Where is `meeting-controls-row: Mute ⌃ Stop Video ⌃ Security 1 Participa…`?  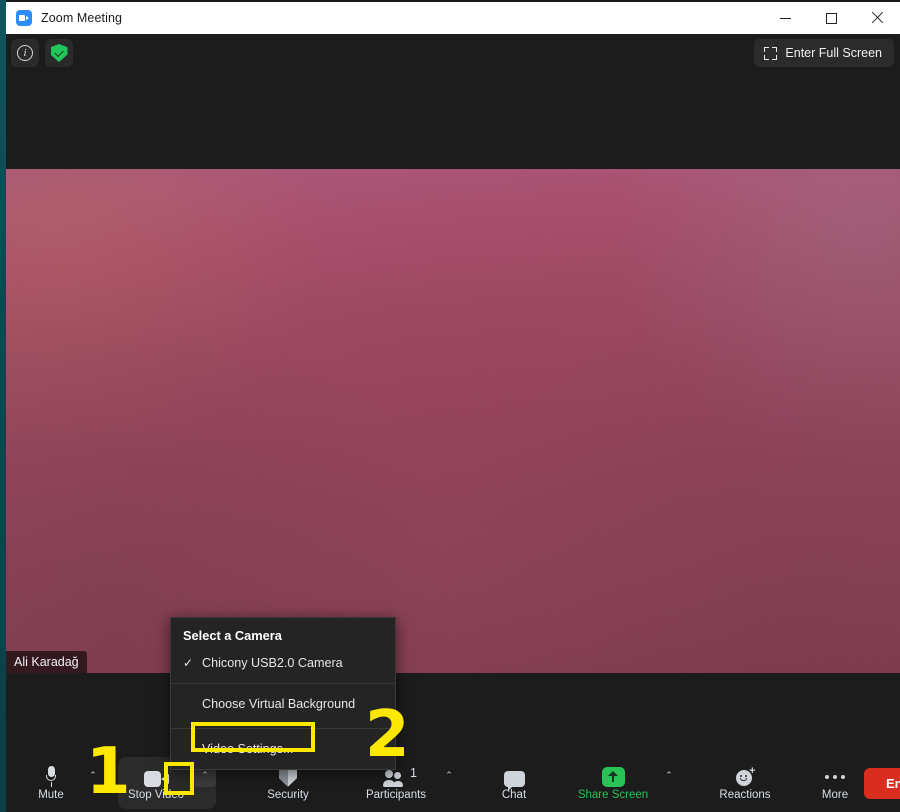 meeting-controls-row: Mute ⌃ Stop Video ⌃ Security 1 Participa… is located at coordinates (453, 783).